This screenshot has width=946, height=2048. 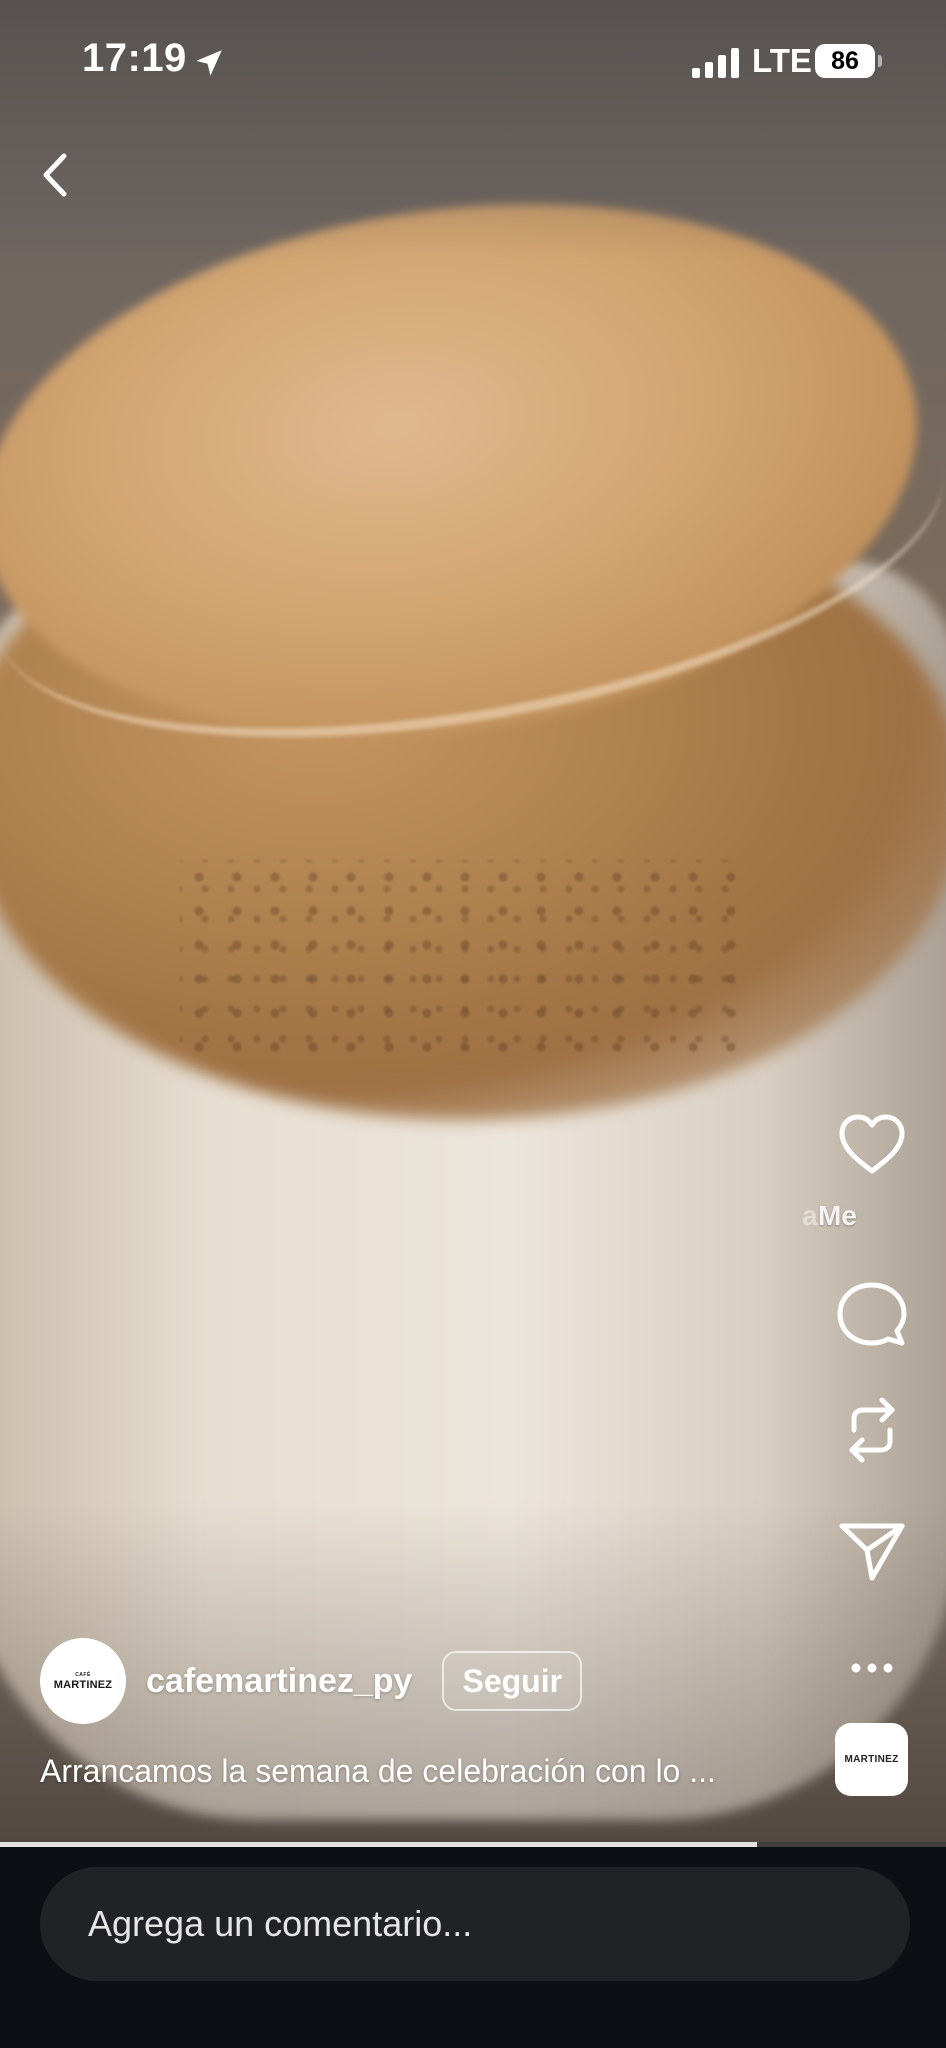 I want to click on comment-input, so click(x=475, y=1924).